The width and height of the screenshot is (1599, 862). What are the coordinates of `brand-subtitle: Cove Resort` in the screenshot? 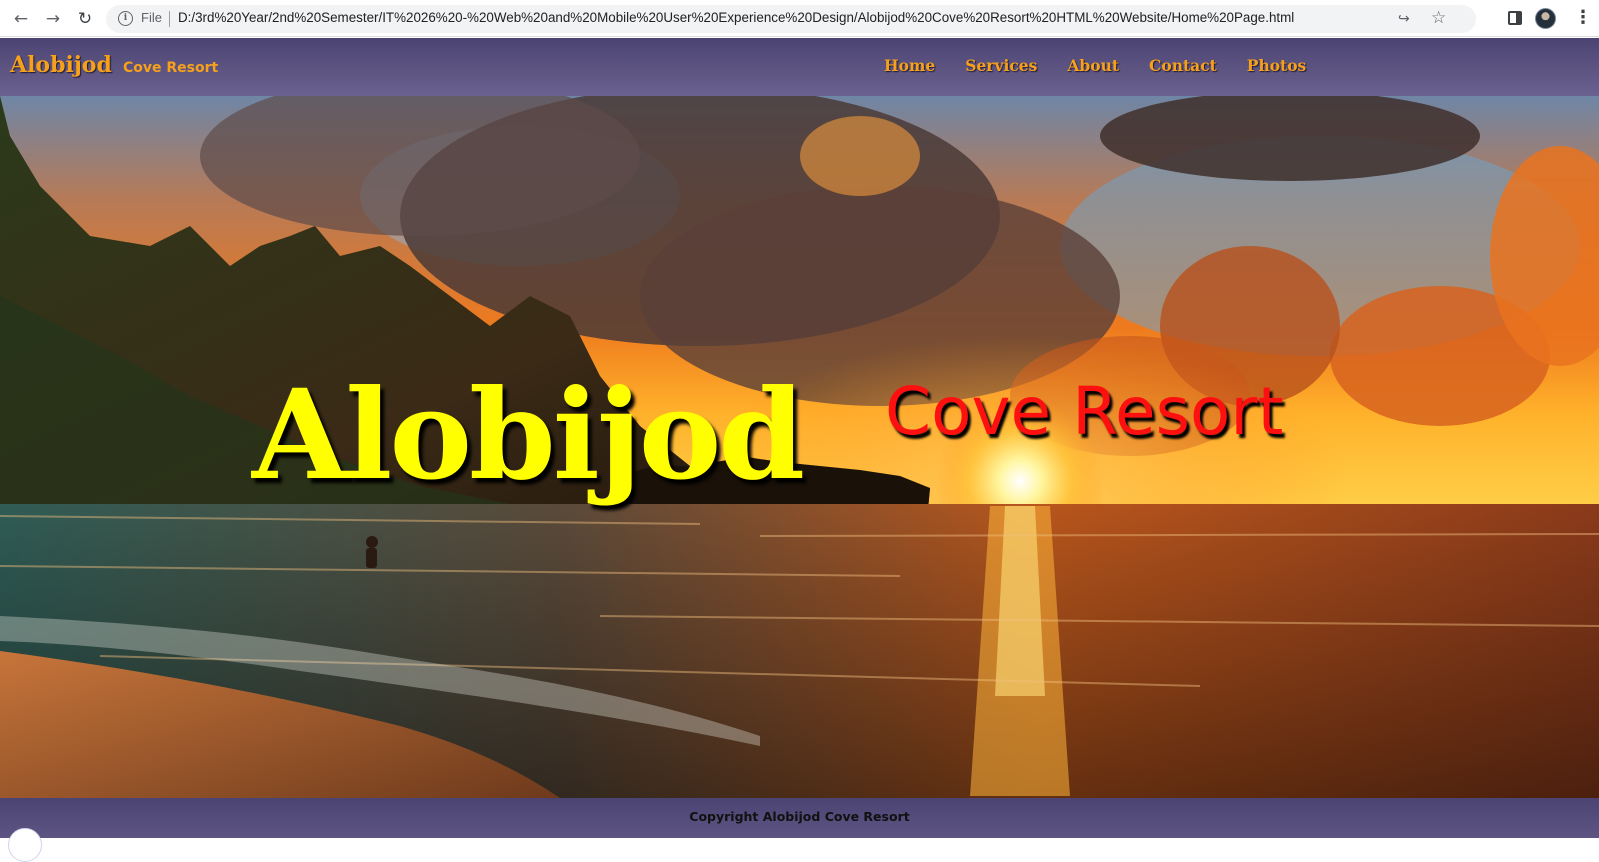 It's located at (170, 68).